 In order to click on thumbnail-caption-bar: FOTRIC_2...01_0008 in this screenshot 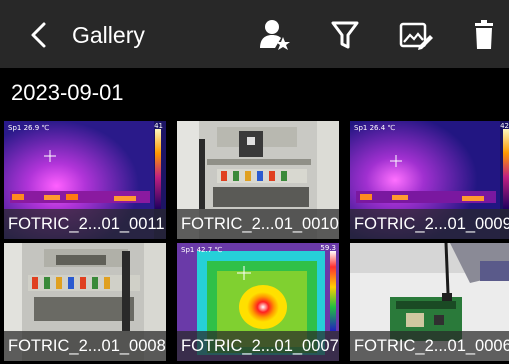, I will do `click(85, 346)`.